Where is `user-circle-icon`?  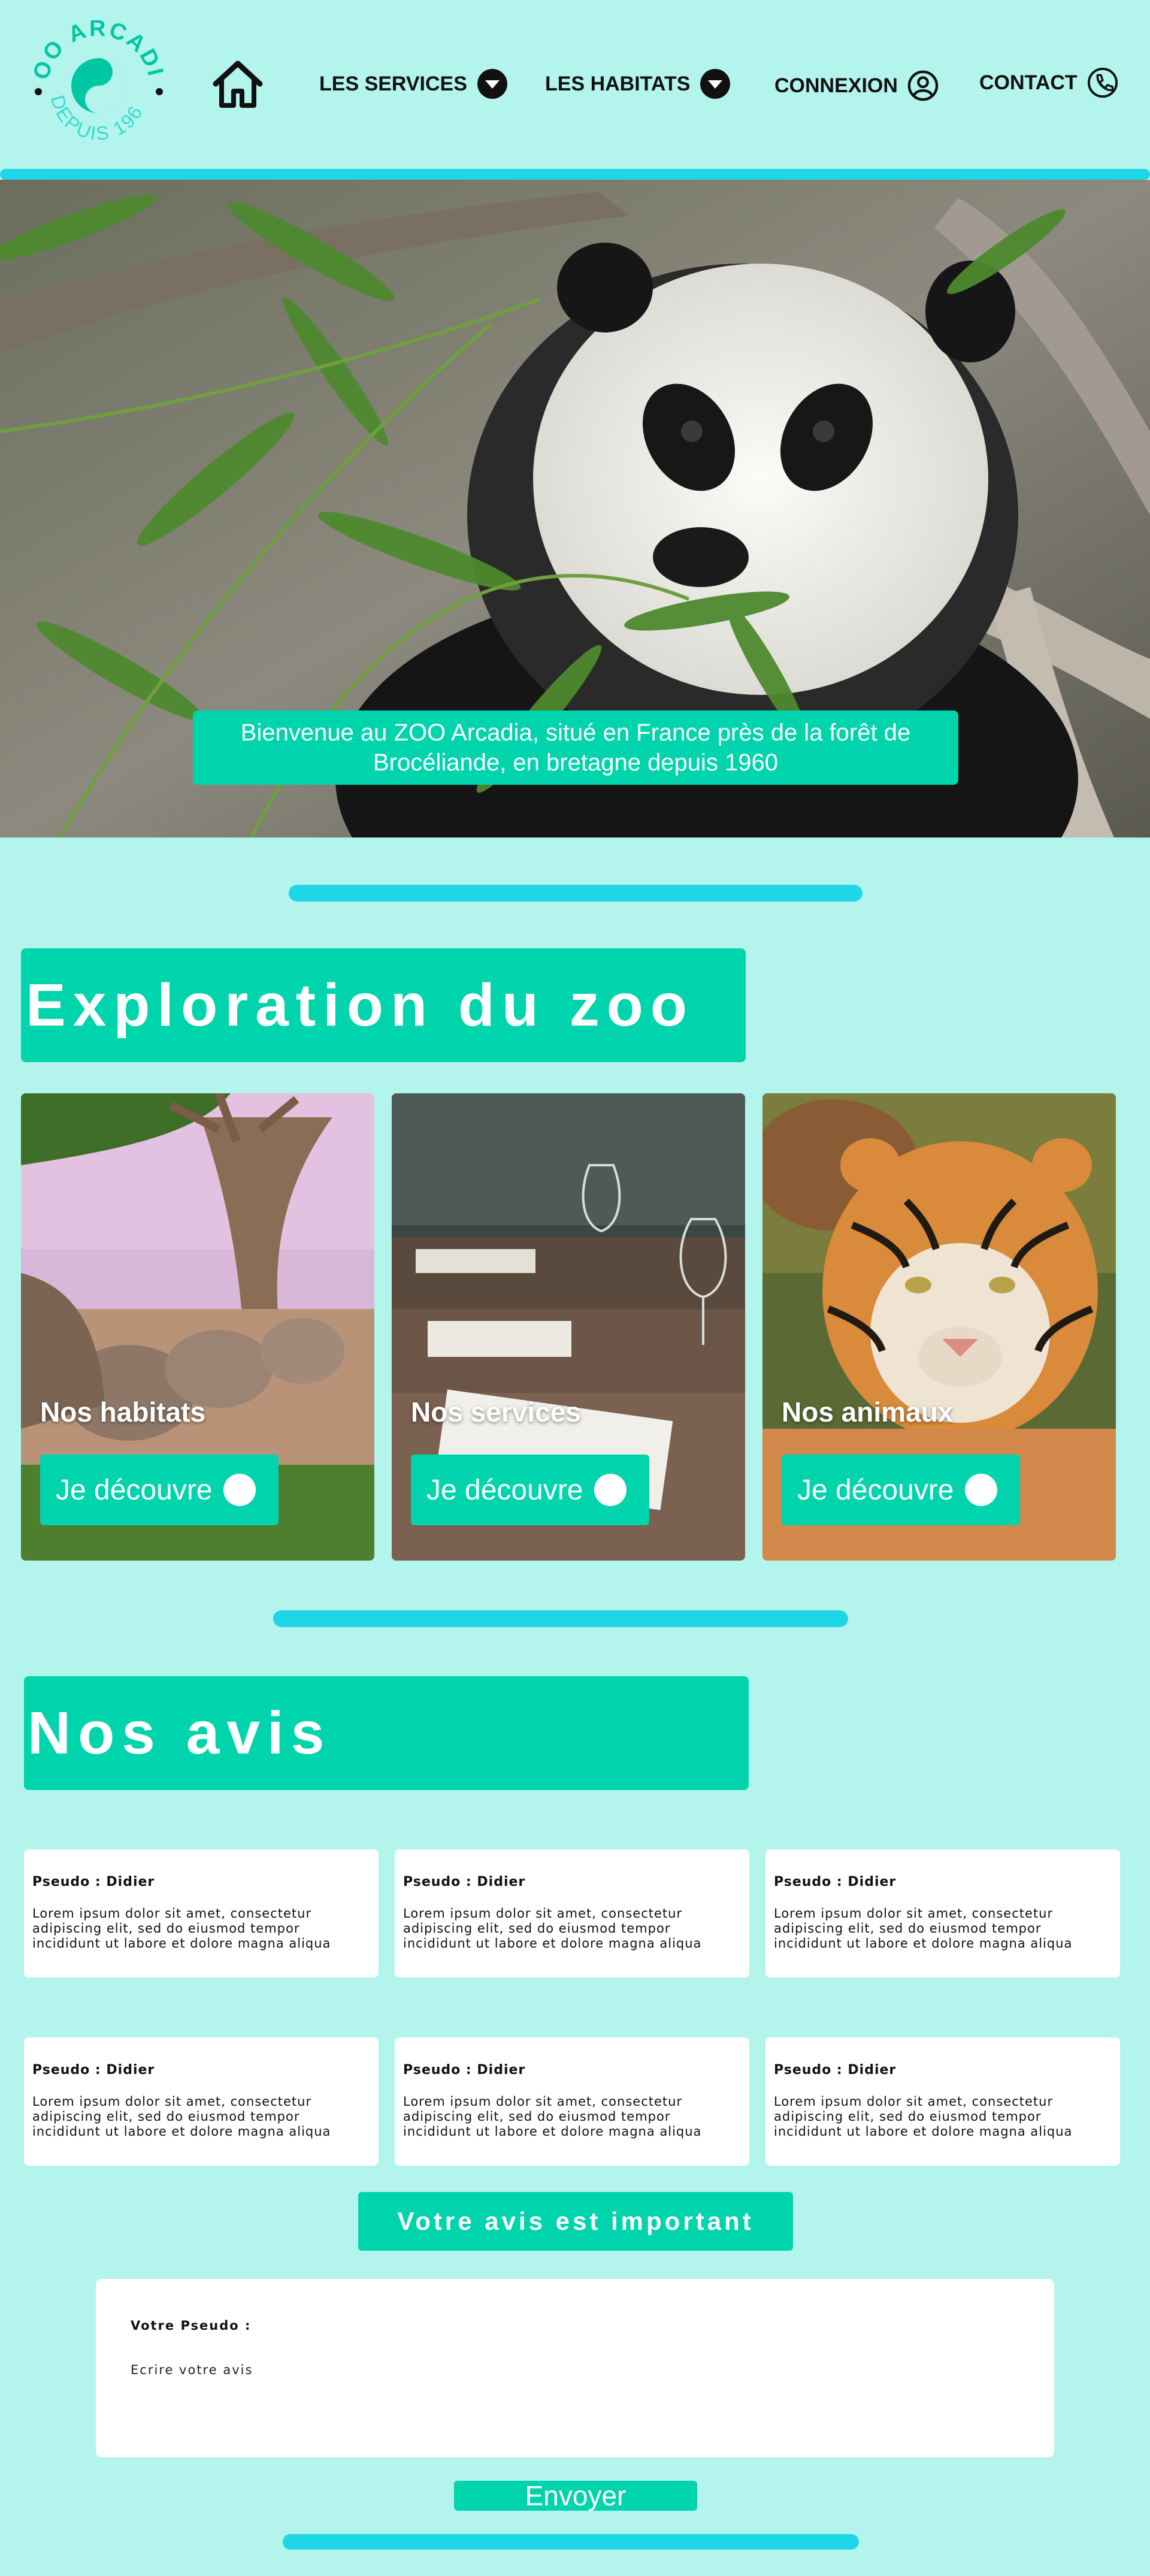 user-circle-icon is located at coordinates (923, 85).